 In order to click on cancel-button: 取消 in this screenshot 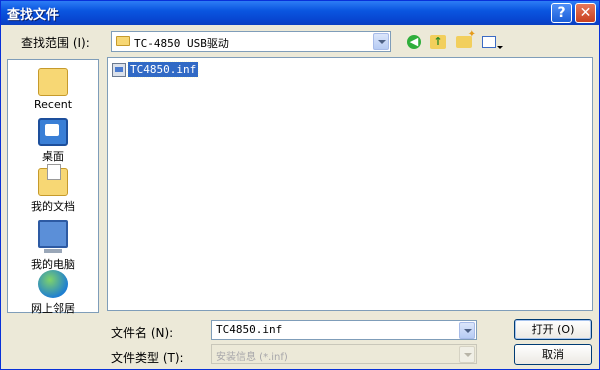, I will do `click(553, 354)`.